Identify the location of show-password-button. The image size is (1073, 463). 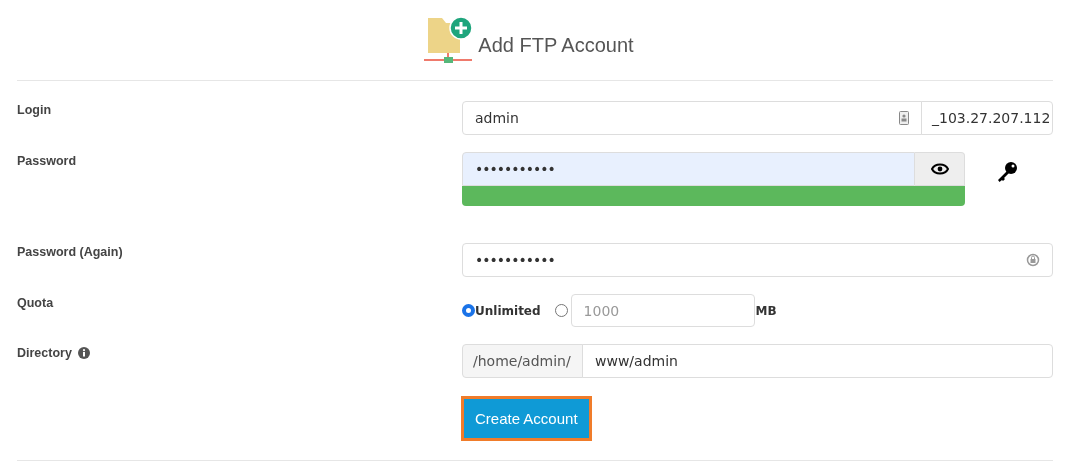
(940, 169).